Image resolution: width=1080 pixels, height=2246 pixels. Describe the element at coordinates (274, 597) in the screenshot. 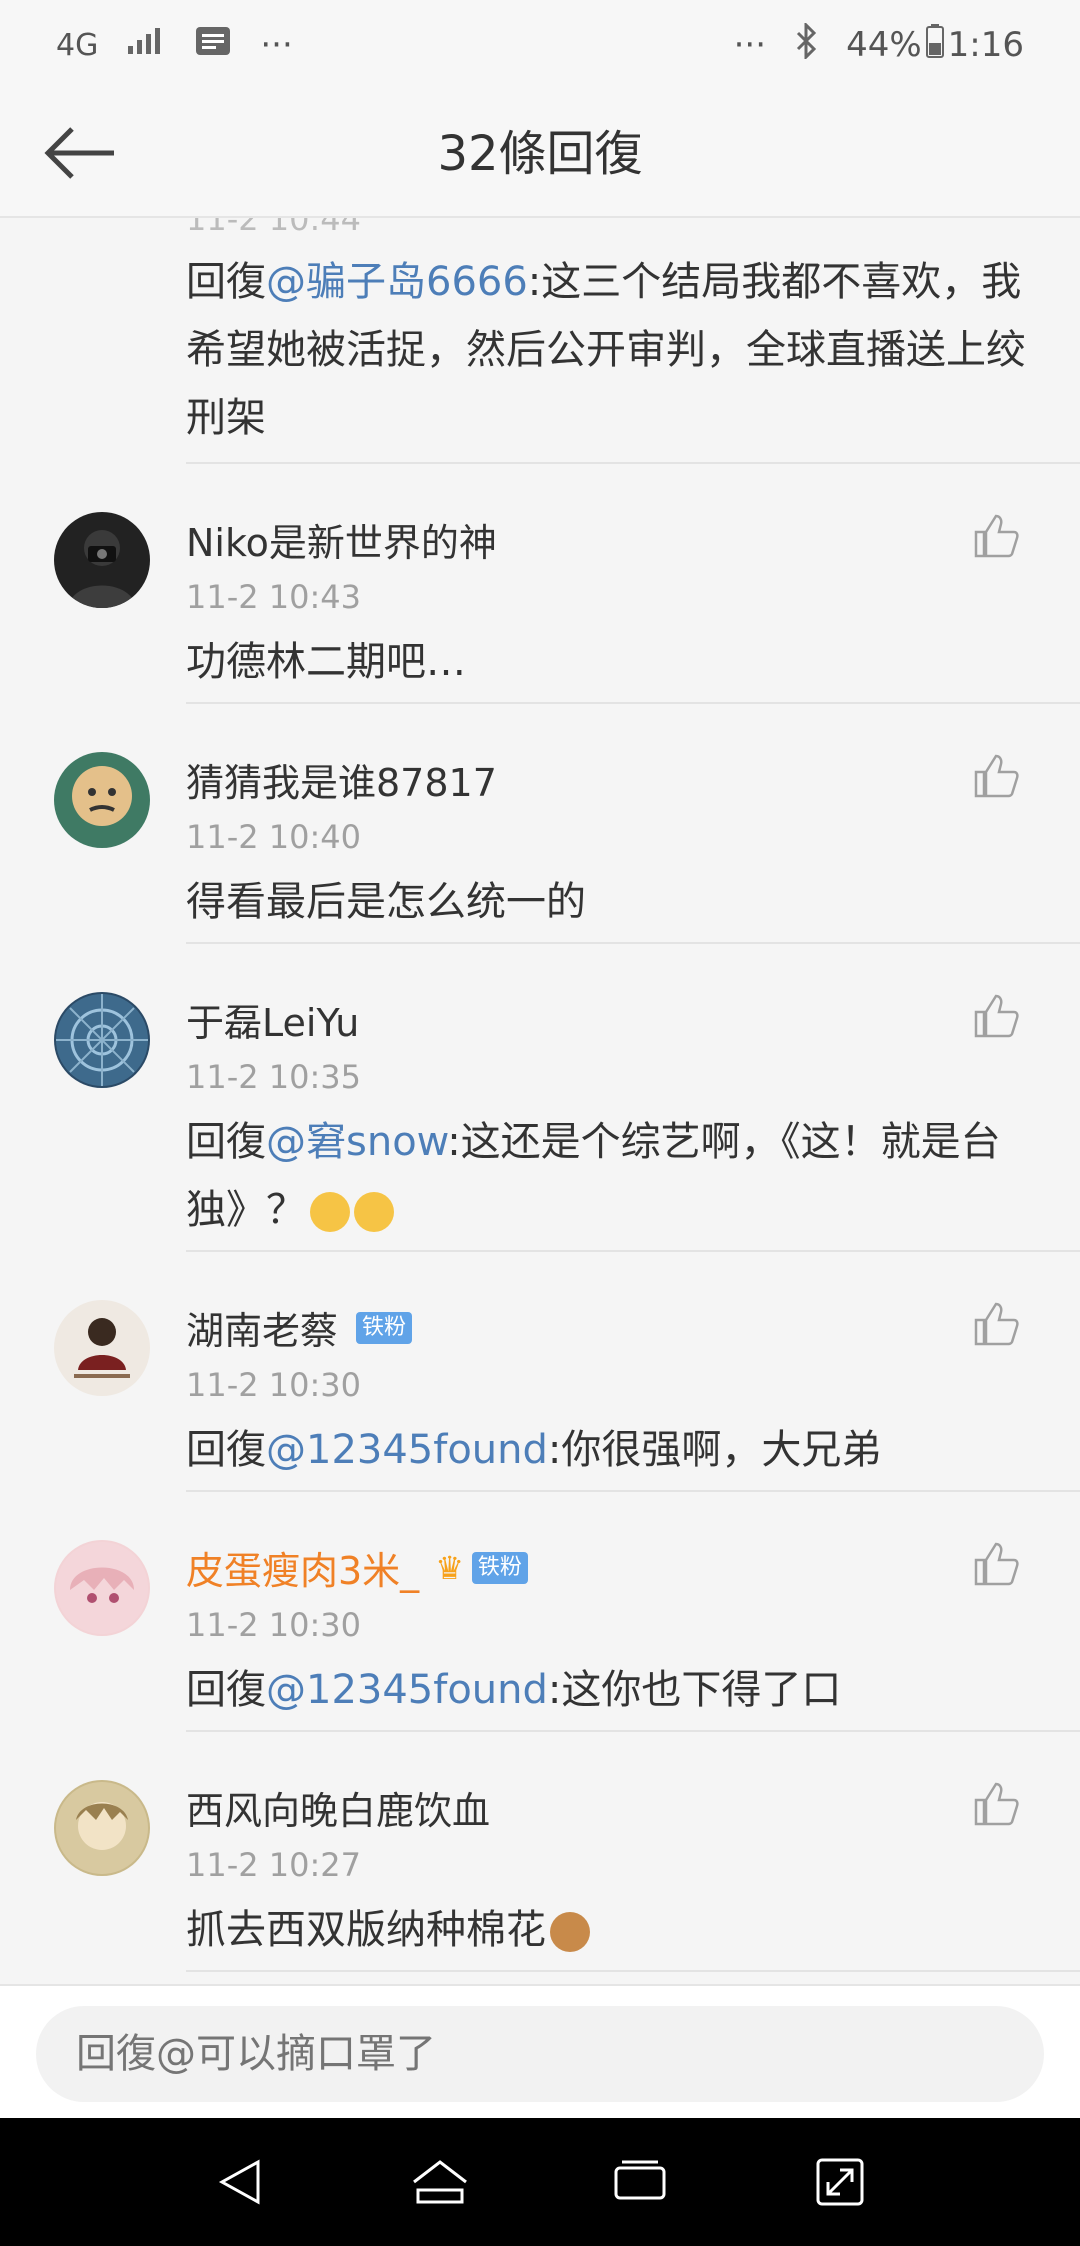

I see `comment-time: 11-2 10:43` at that location.